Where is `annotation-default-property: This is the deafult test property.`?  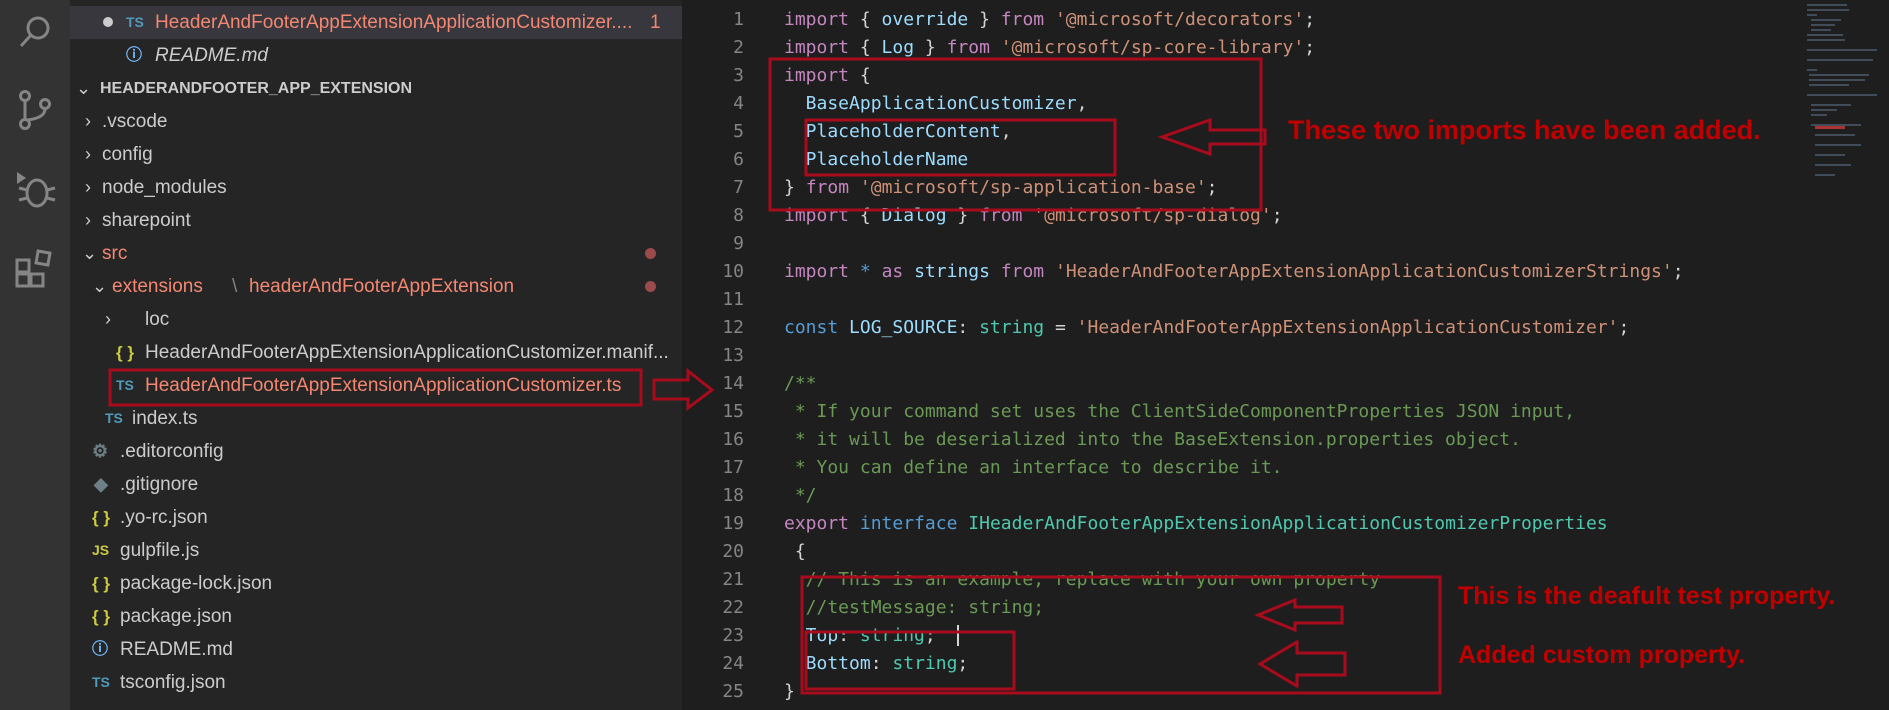
annotation-default-property: This is the deafult test property. is located at coordinates (1647, 596).